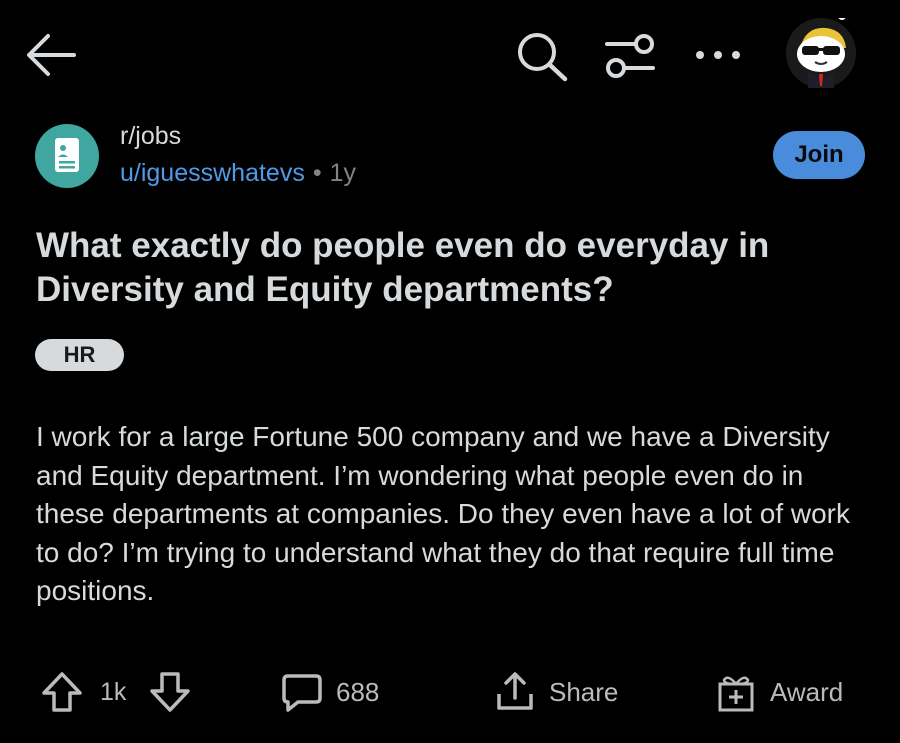 The width and height of the screenshot is (900, 743). I want to click on subreddit-icon, so click(67, 156).